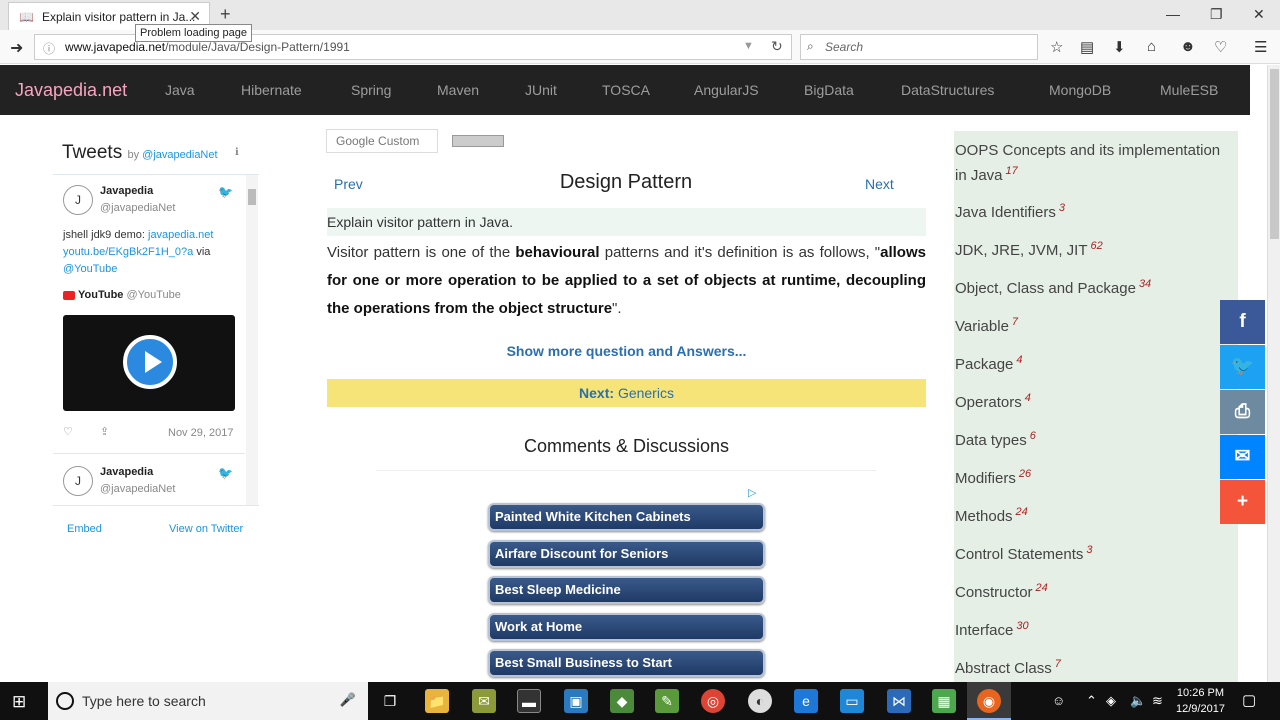  I want to click on firefox-icon: ◉, so click(989, 701).